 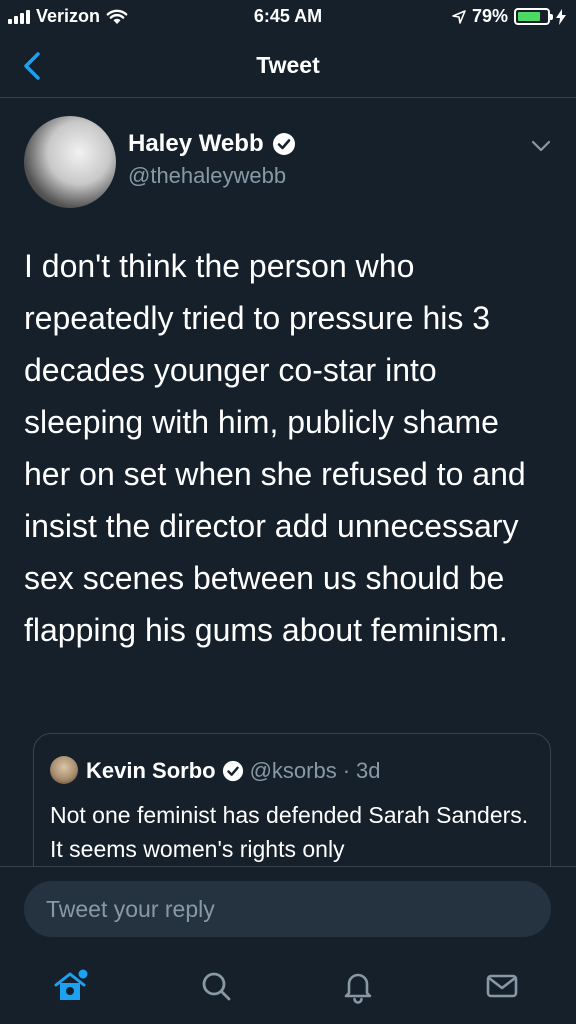 What do you see at coordinates (368, 770) in the screenshot?
I see `quoted-time: 3d` at bounding box center [368, 770].